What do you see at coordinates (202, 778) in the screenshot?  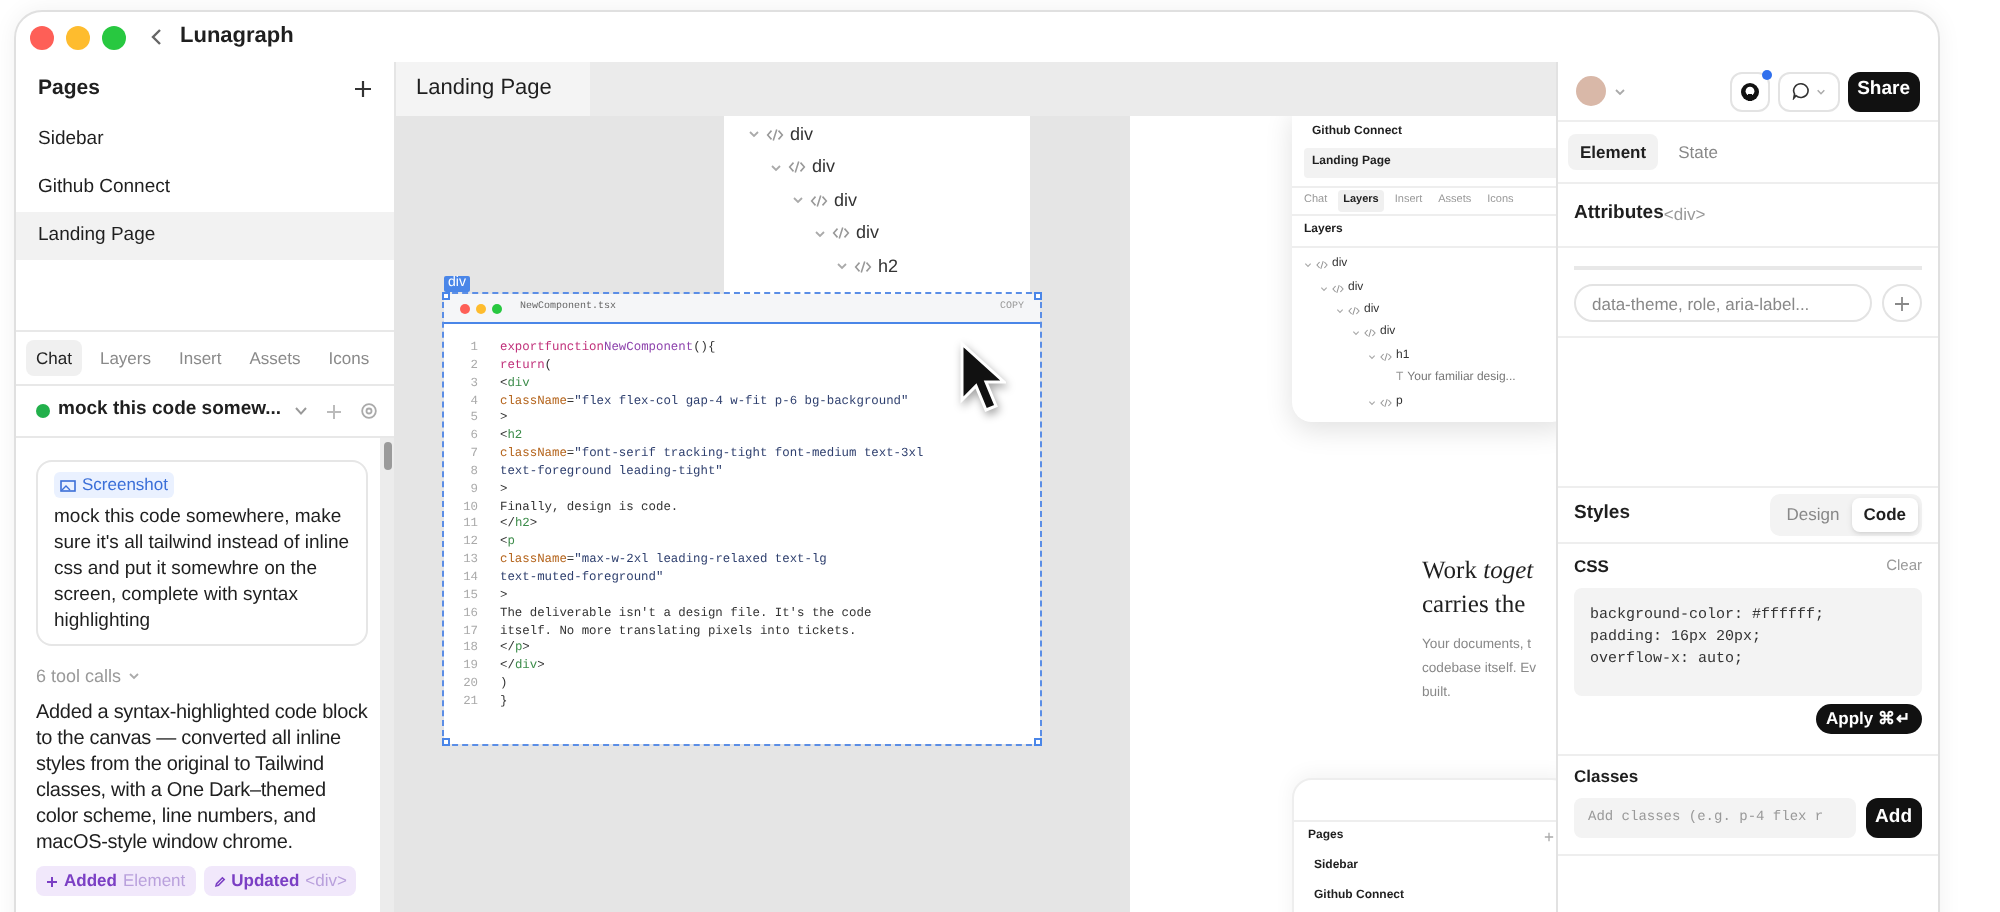 I see `reply-text: Added a syntax-highlighted code block to the canvas — converted all inline styles from the original to Tailwind classes, with a One Dark–themed color scheme, line numbers, and macOS-style window chrome.` at bounding box center [202, 778].